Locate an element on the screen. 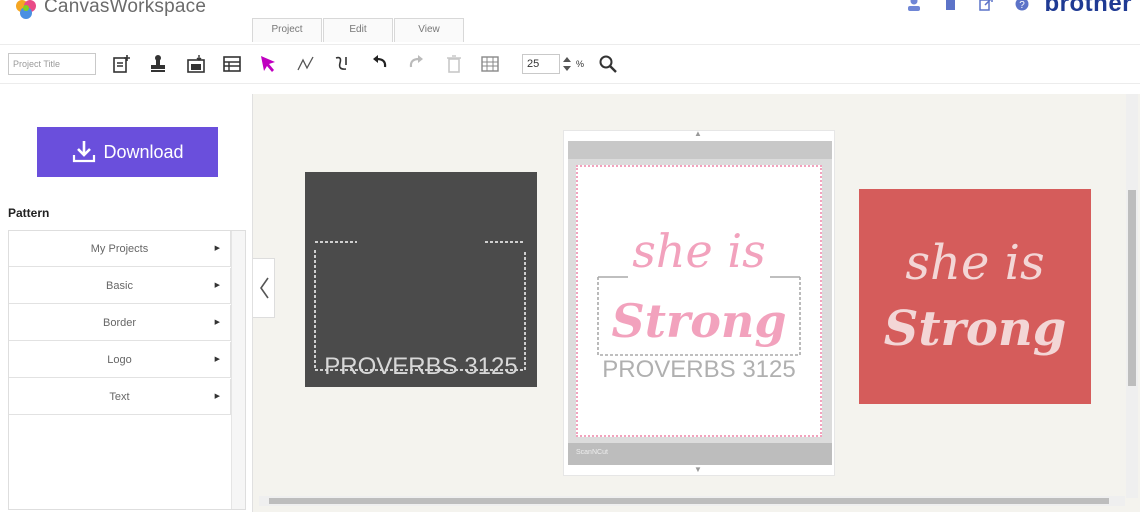  horizontal-scroll-thumb is located at coordinates (689, 501).